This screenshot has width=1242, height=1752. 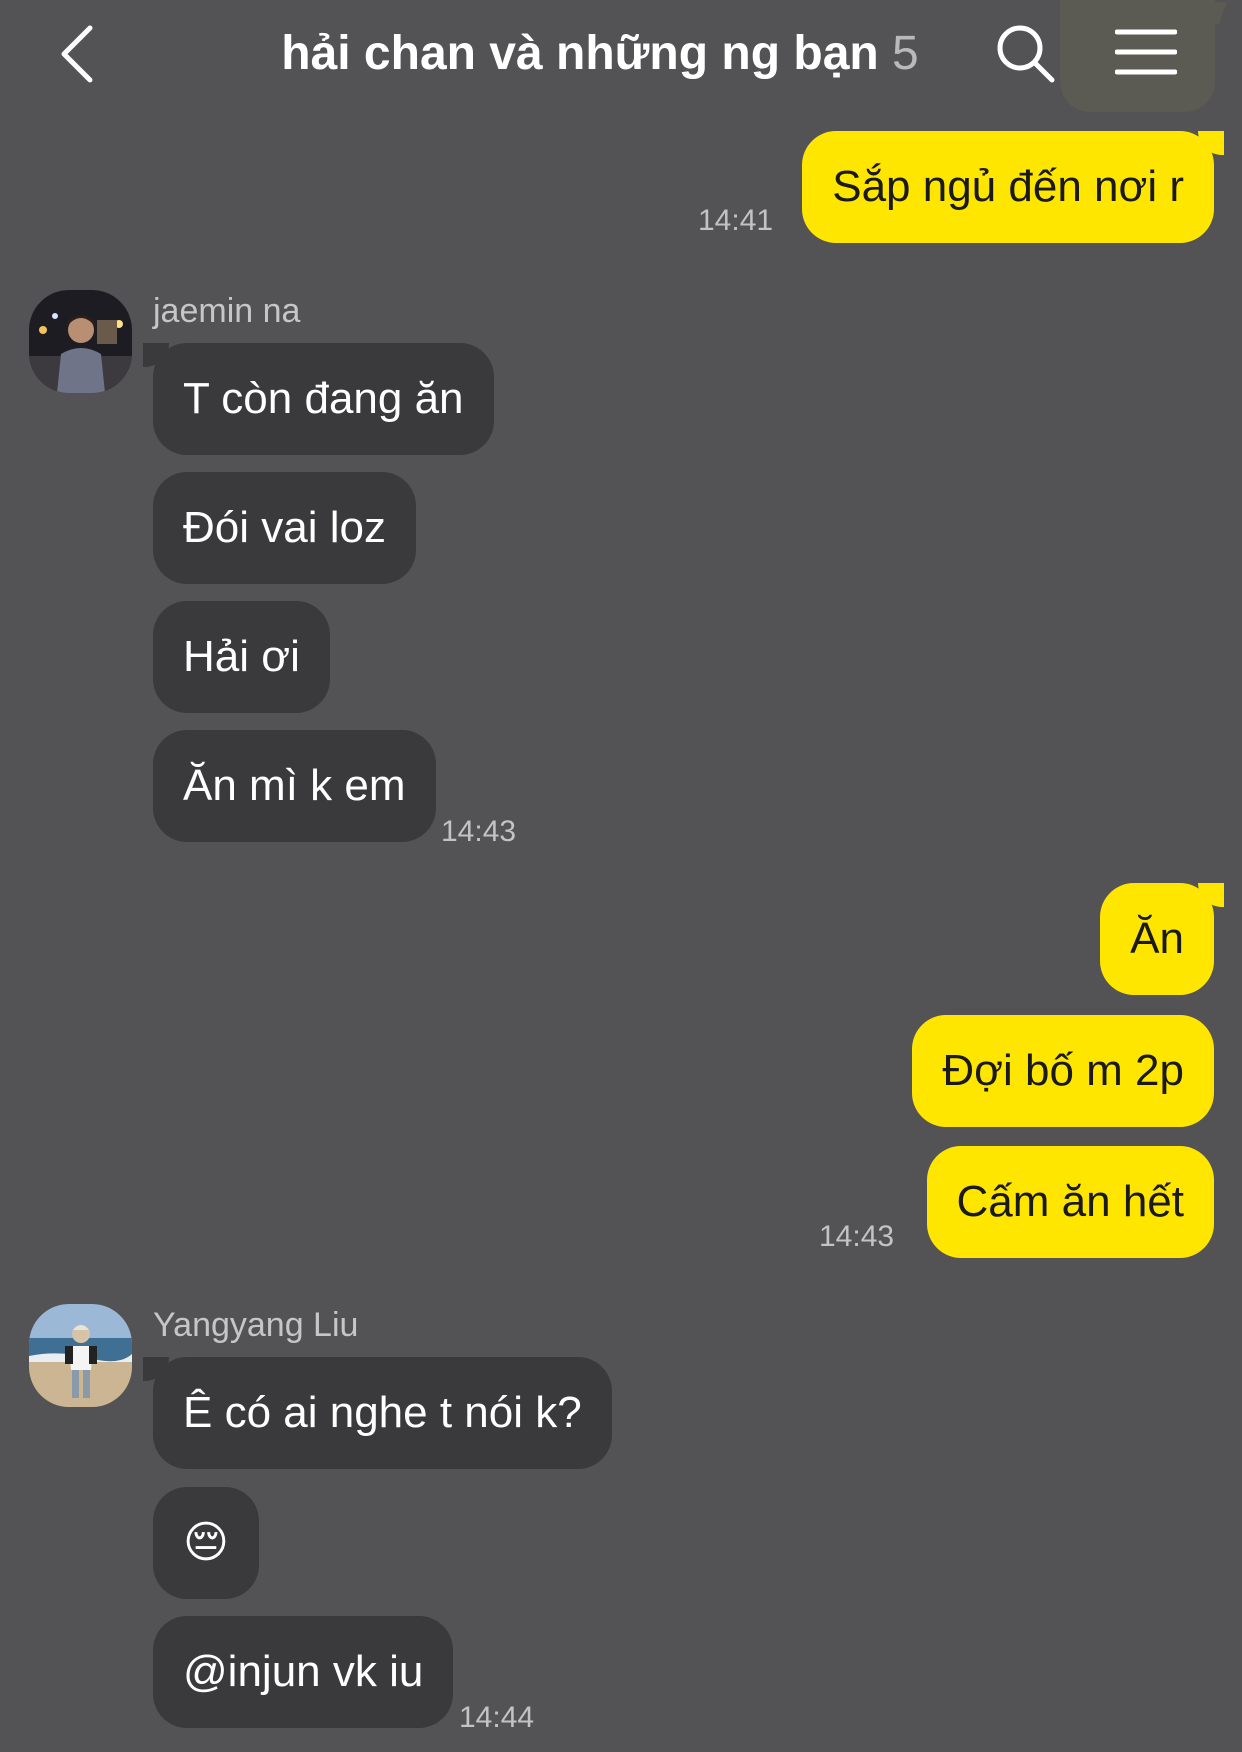 What do you see at coordinates (241, 657) in the screenshot?
I see `their-message-bubble: Hải ơi` at bounding box center [241, 657].